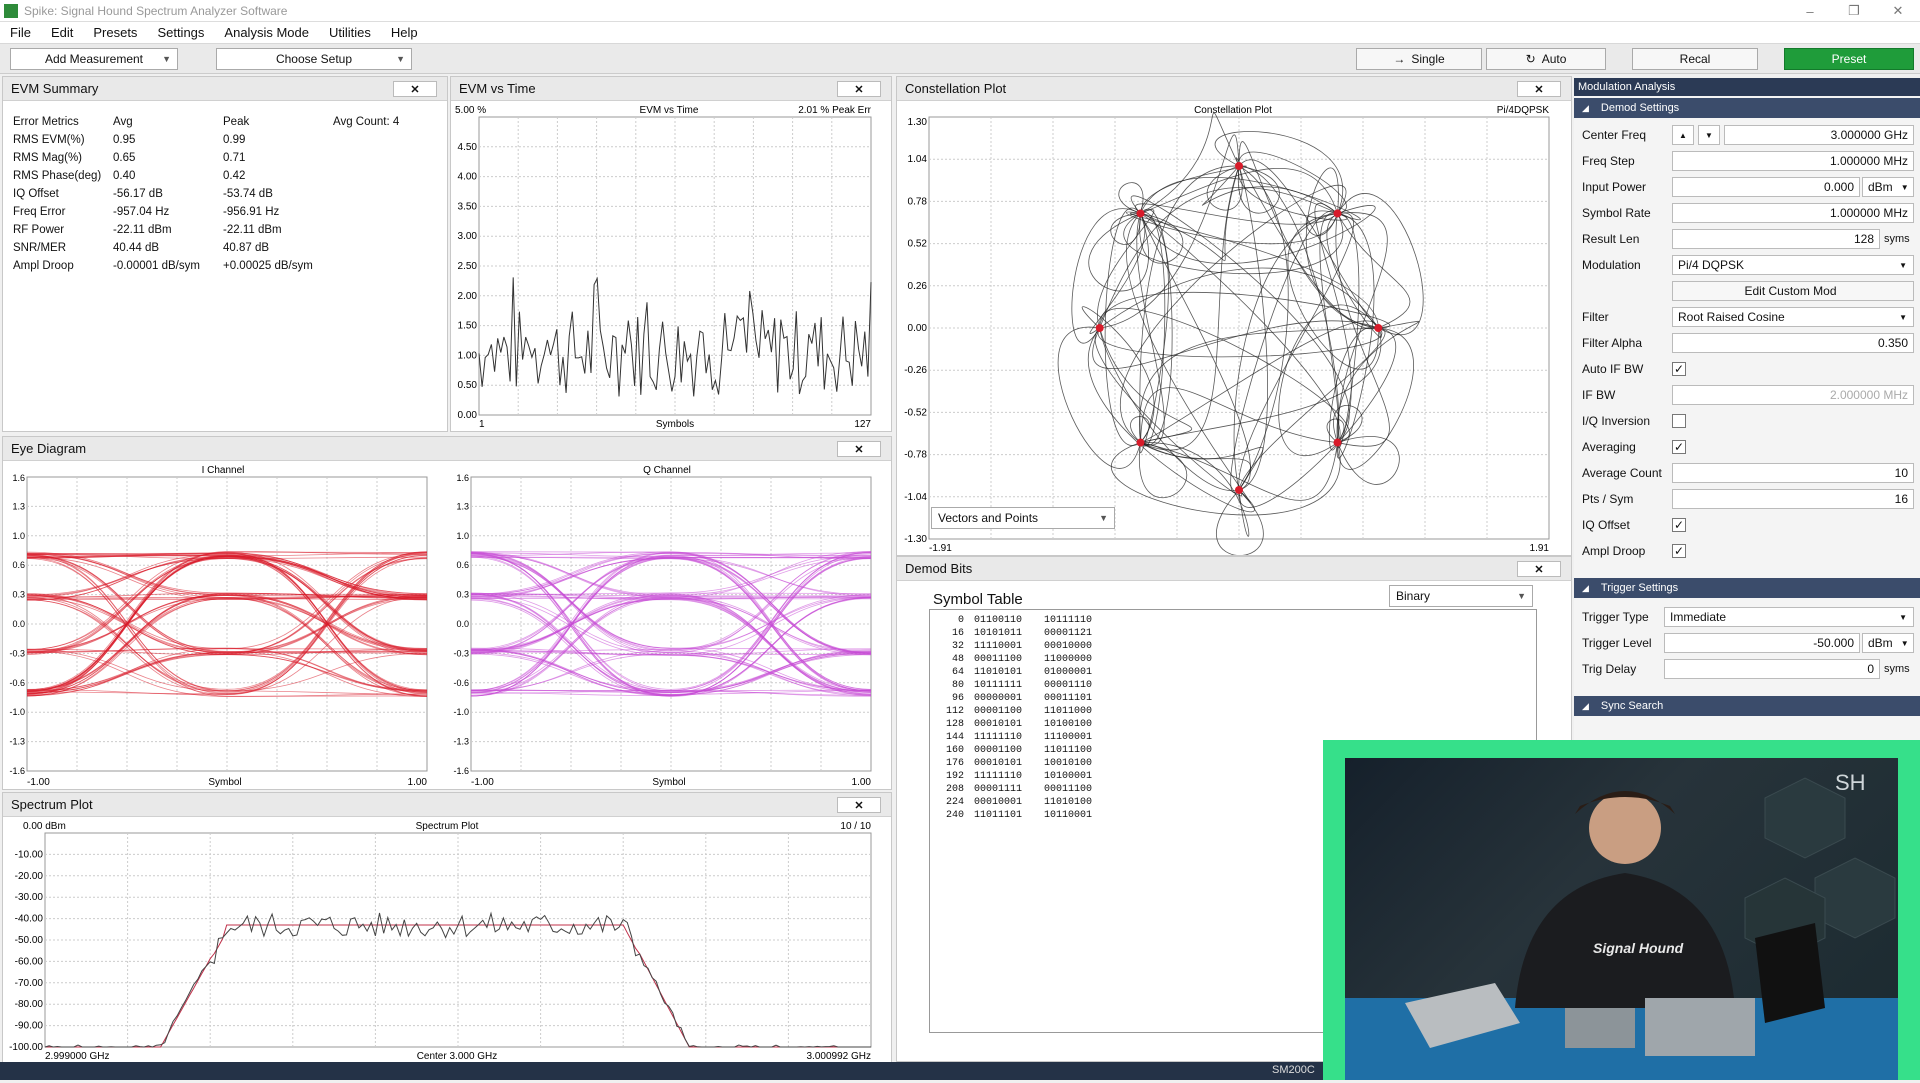  What do you see at coordinates (1898, 11) in the screenshot?
I see `close-icon: ✕` at bounding box center [1898, 11].